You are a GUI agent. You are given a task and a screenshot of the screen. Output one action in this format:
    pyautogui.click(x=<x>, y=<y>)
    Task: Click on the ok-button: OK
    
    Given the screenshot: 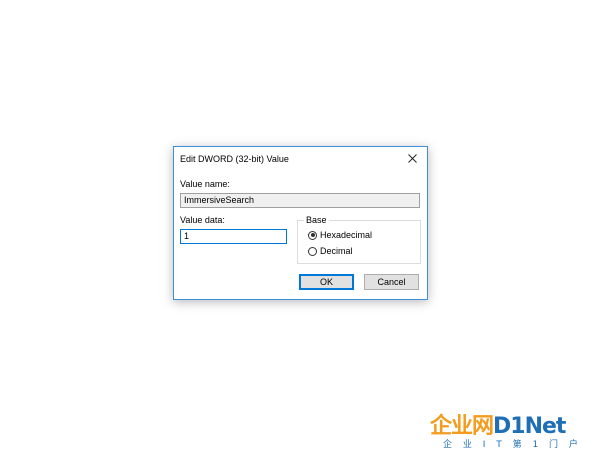 What is the action you would take?
    pyautogui.click(x=326, y=282)
    